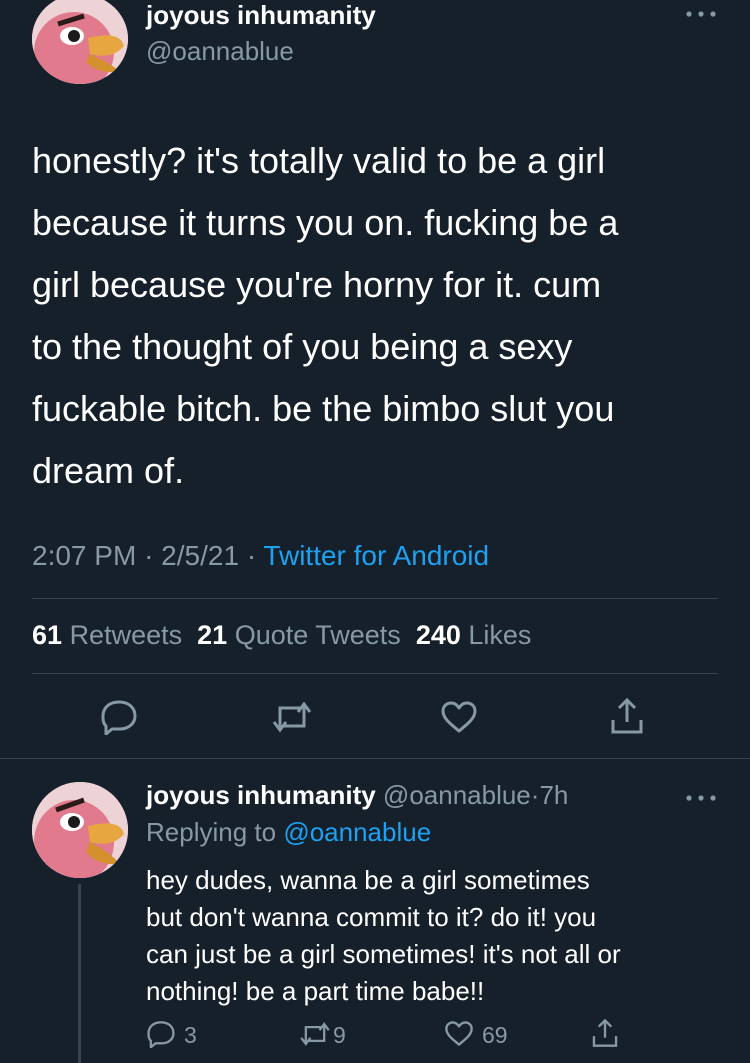 This screenshot has height=1063, width=750. What do you see at coordinates (317, 284) in the screenshot?
I see `tweet-line: girl because you're horny for it. cum` at bounding box center [317, 284].